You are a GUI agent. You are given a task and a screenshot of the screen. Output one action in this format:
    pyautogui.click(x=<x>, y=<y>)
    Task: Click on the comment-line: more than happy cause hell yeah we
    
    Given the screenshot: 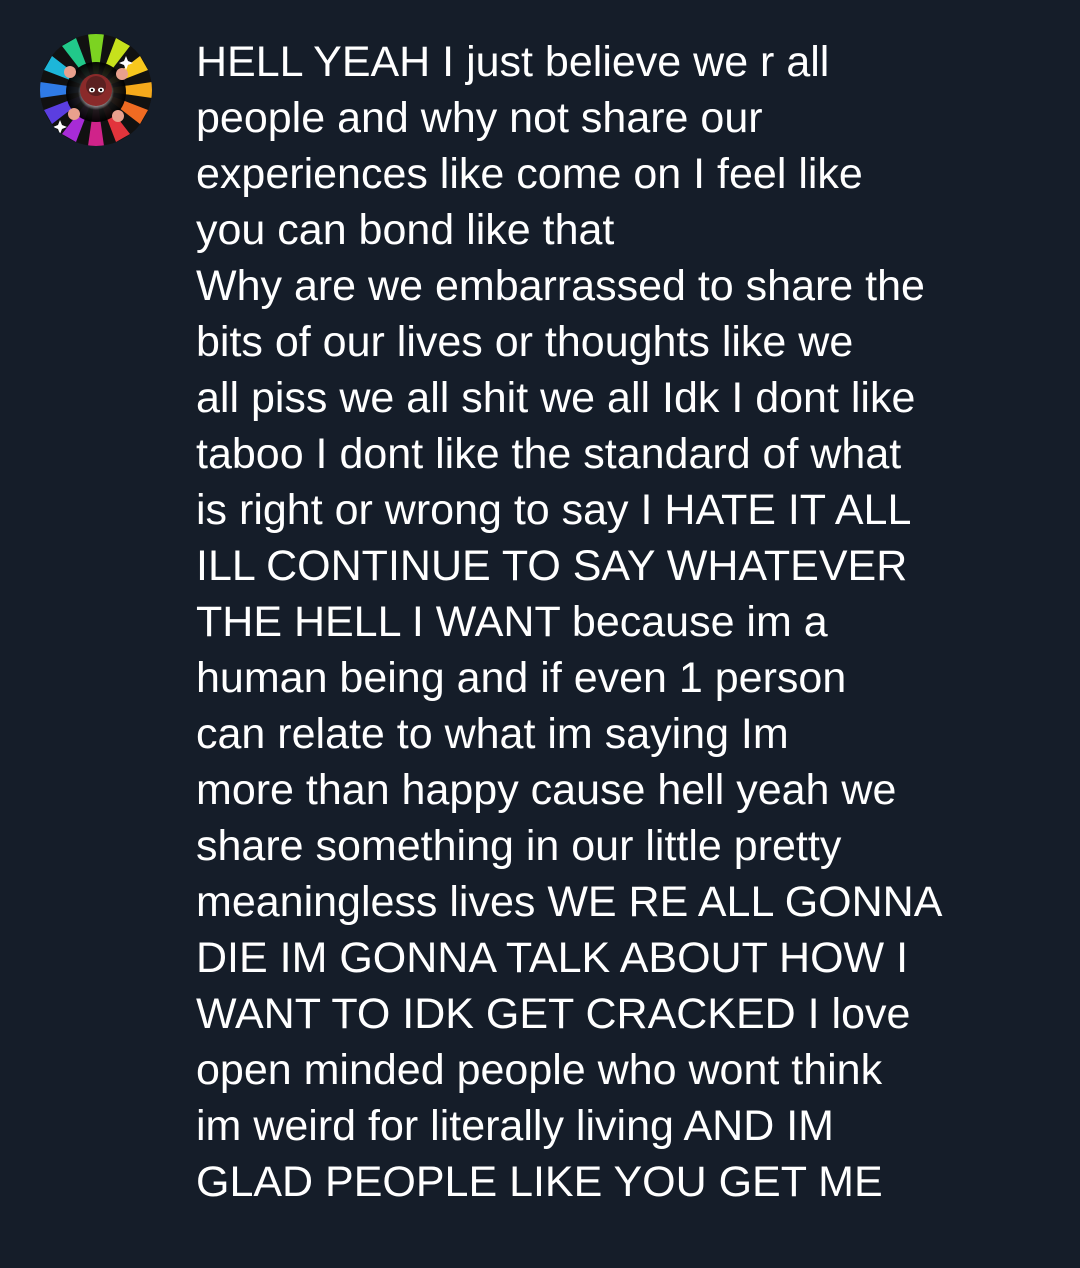 What is the action you would take?
    pyautogui.click(x=546, y=790)
    